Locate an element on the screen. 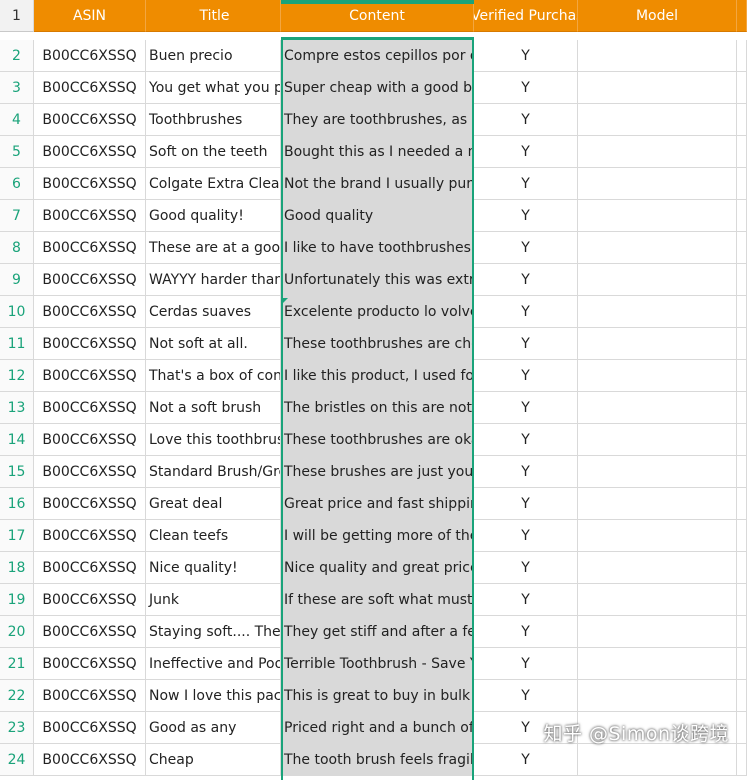 The image size is (747, 780). cell-content: Terrible Toothbrush - Save Your is located at coordinates (377, 664).